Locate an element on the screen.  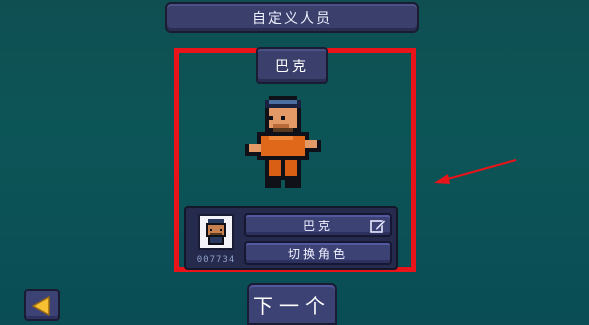
character-name-button-label: 巴克 is located at coordinates (317, 225).